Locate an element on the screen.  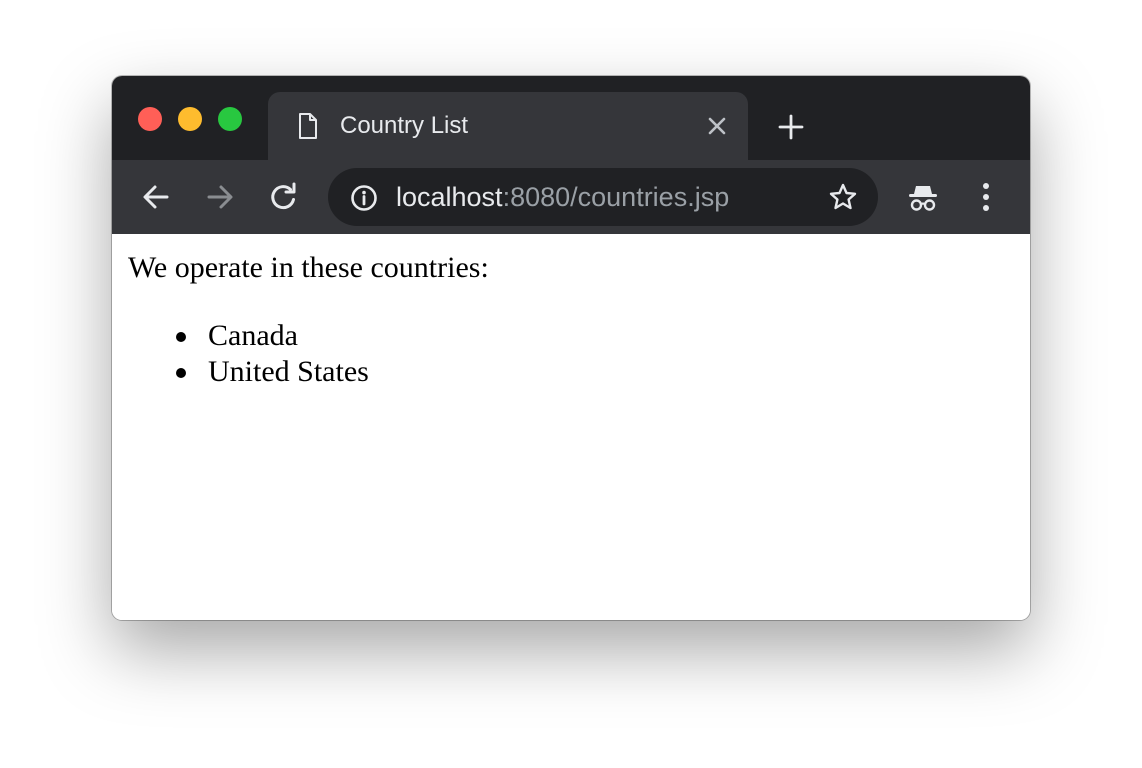
url-text: localhost:8080/countries.jsp is located at coordinates (562, 197).